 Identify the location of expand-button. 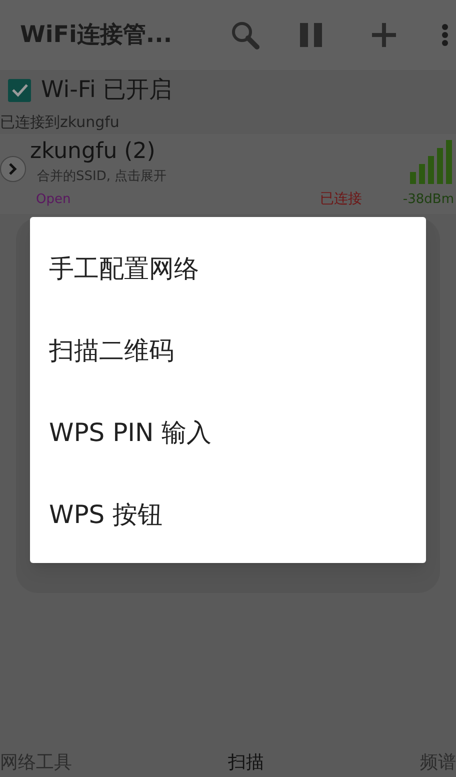
(13, 169).